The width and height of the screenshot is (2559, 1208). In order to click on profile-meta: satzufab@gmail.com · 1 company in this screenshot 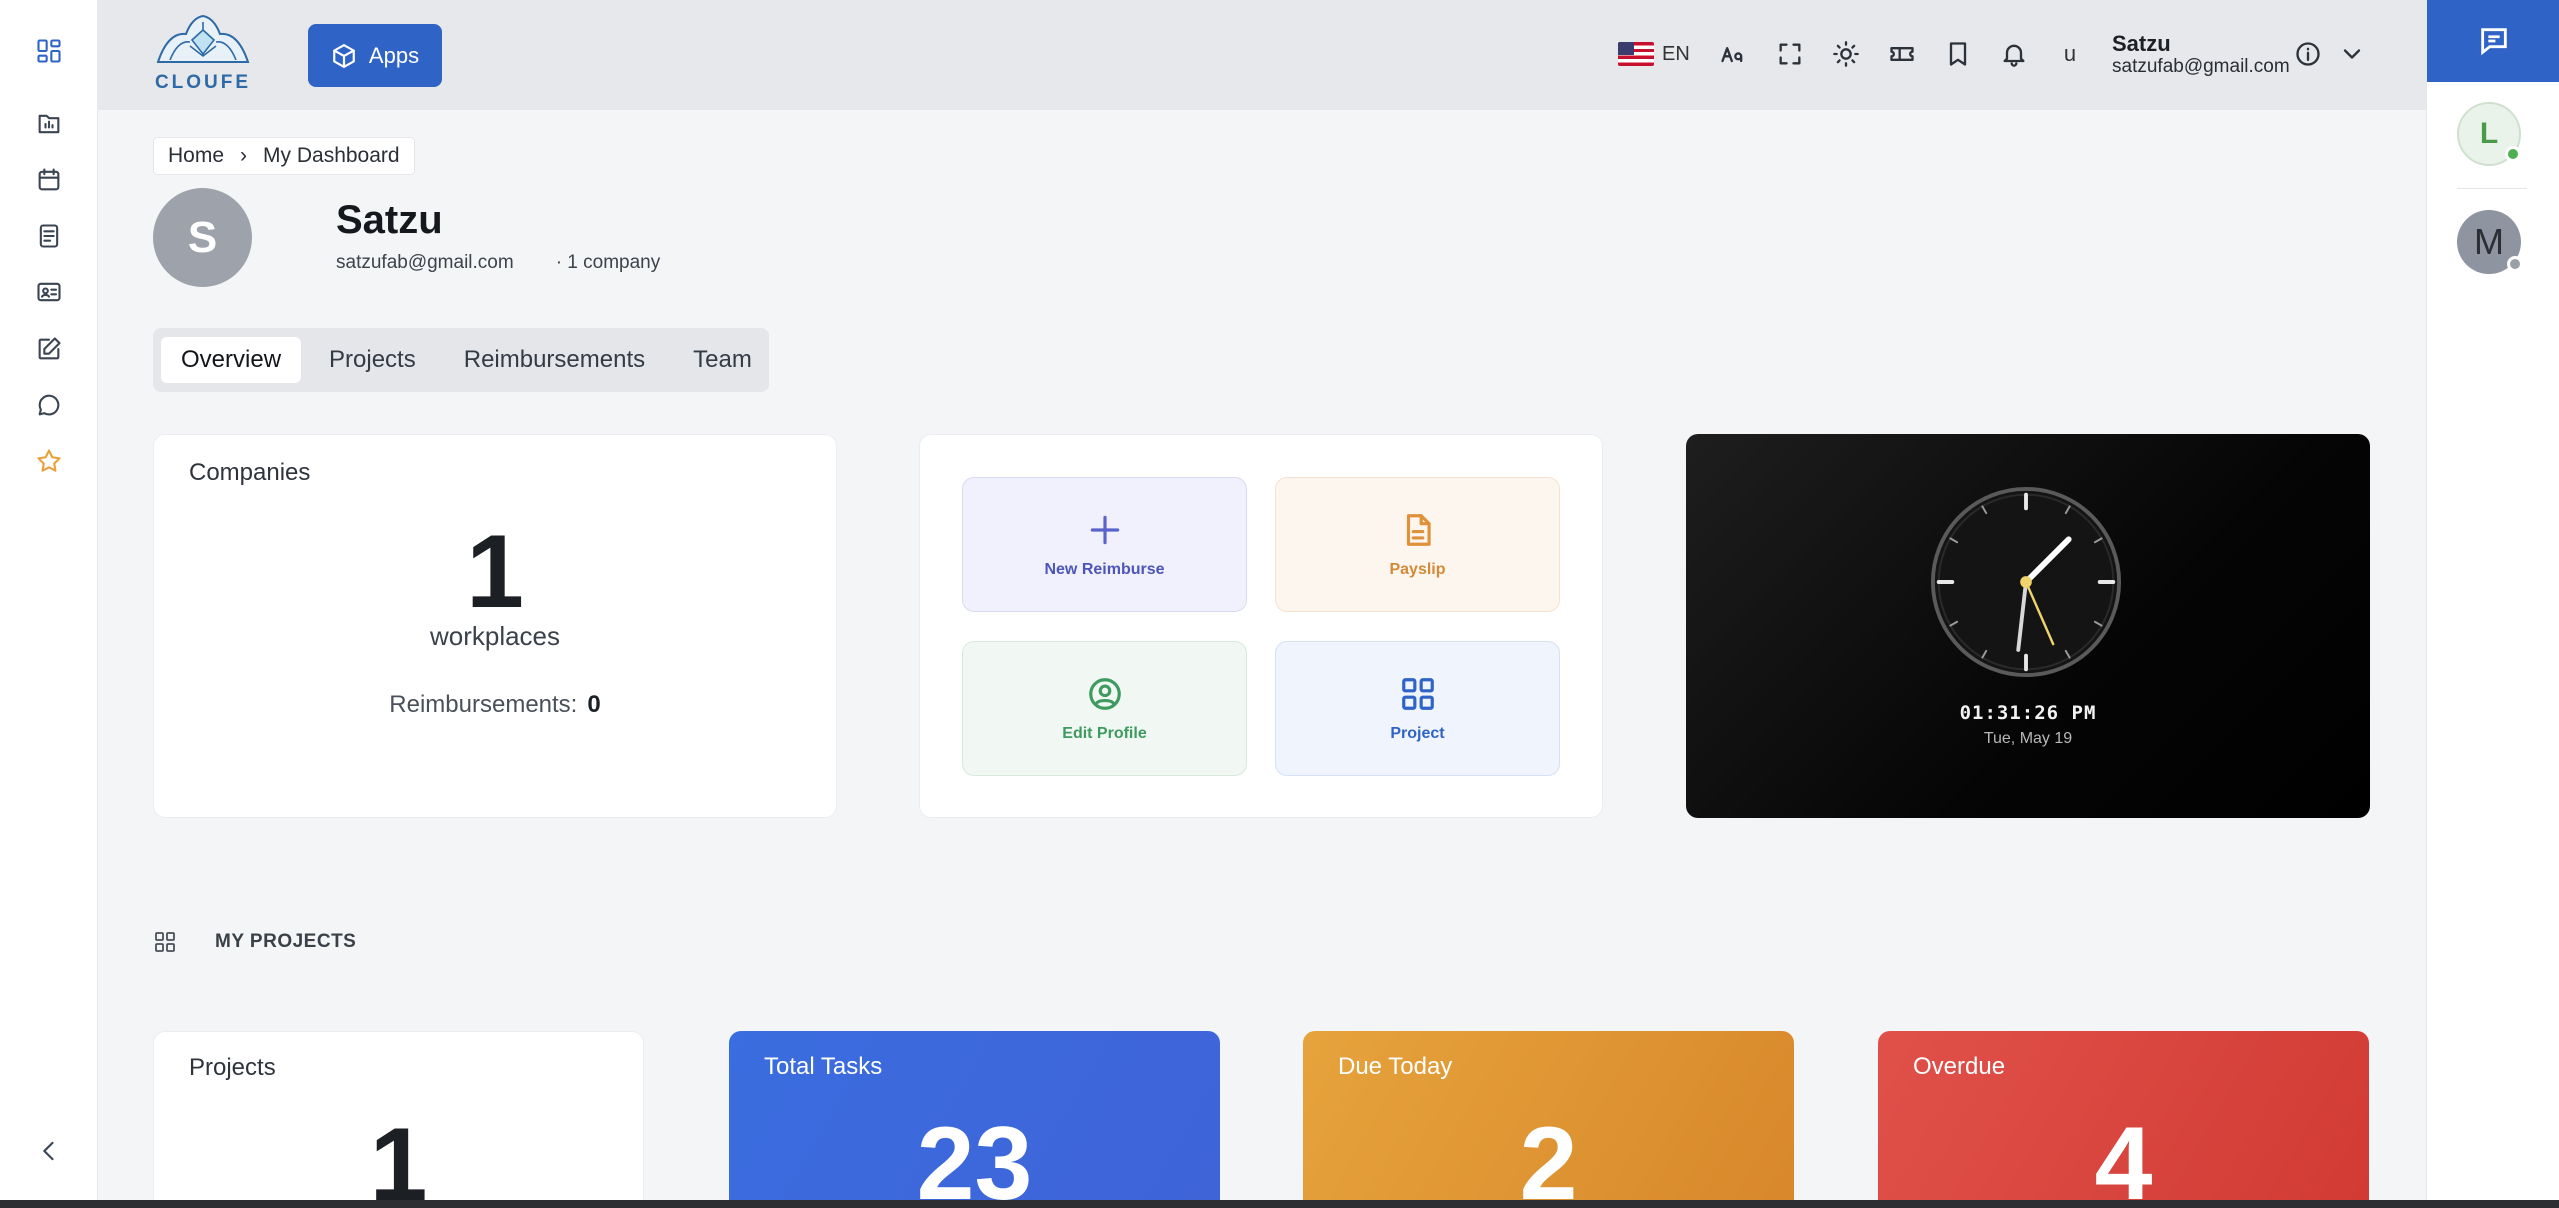, I will do `click(498, 263)`.